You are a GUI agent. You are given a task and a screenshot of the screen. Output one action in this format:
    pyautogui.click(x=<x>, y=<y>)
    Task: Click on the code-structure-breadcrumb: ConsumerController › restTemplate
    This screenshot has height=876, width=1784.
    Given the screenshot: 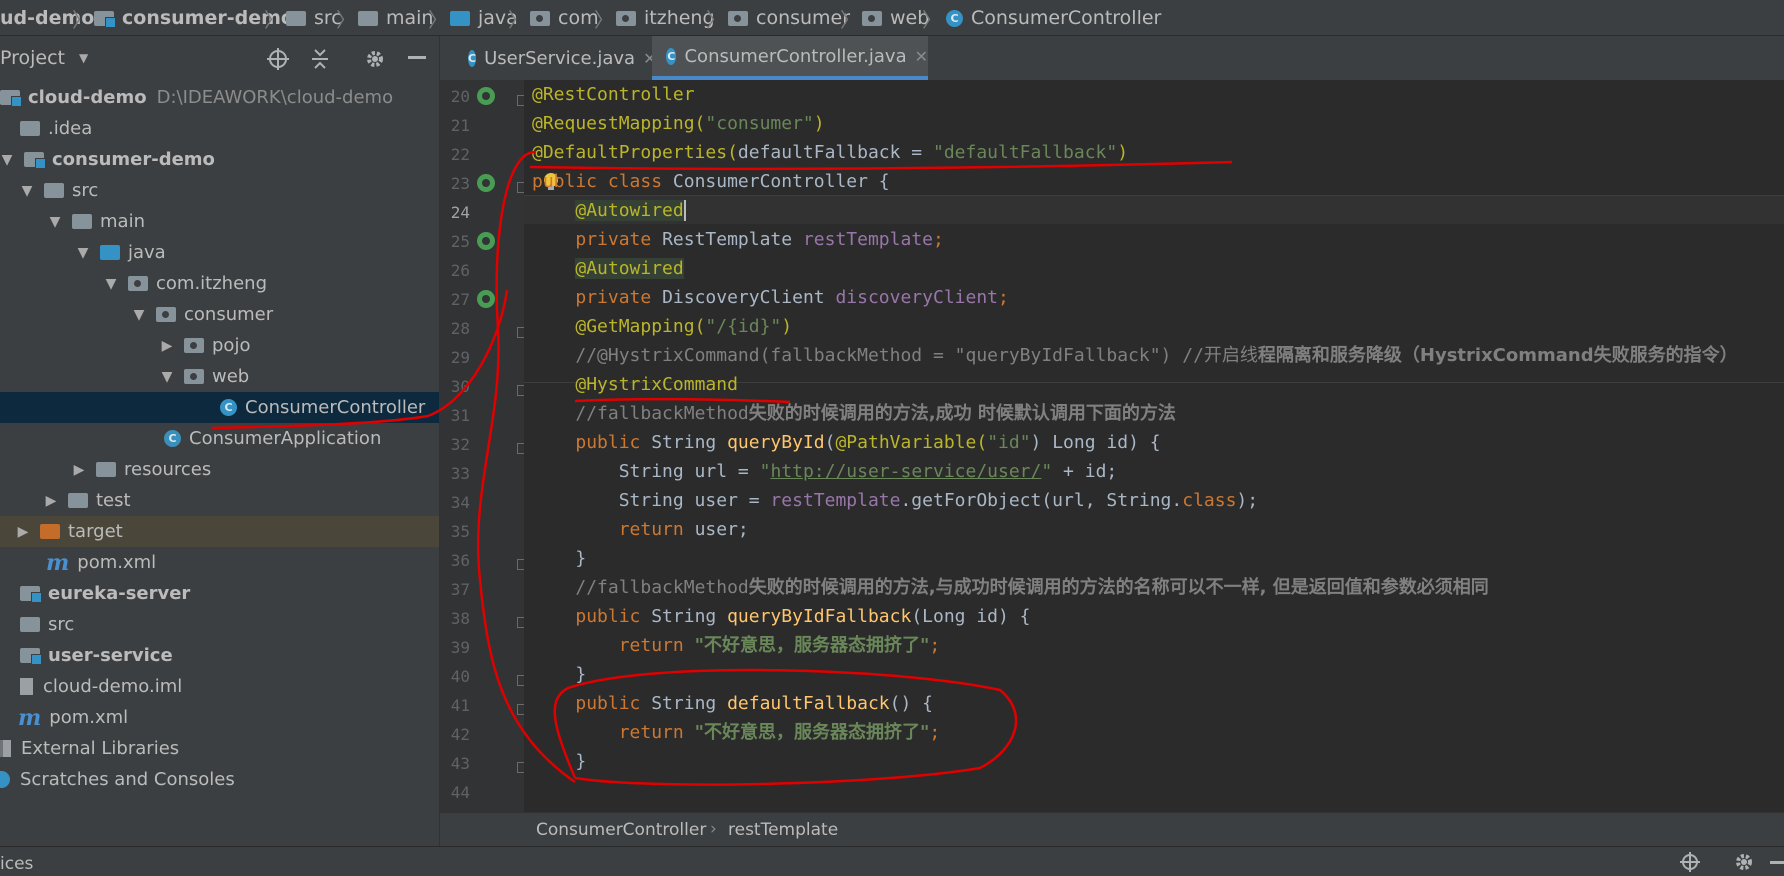 What is the action you would take?
    pyautogui.click(x=1112, y=829)
    